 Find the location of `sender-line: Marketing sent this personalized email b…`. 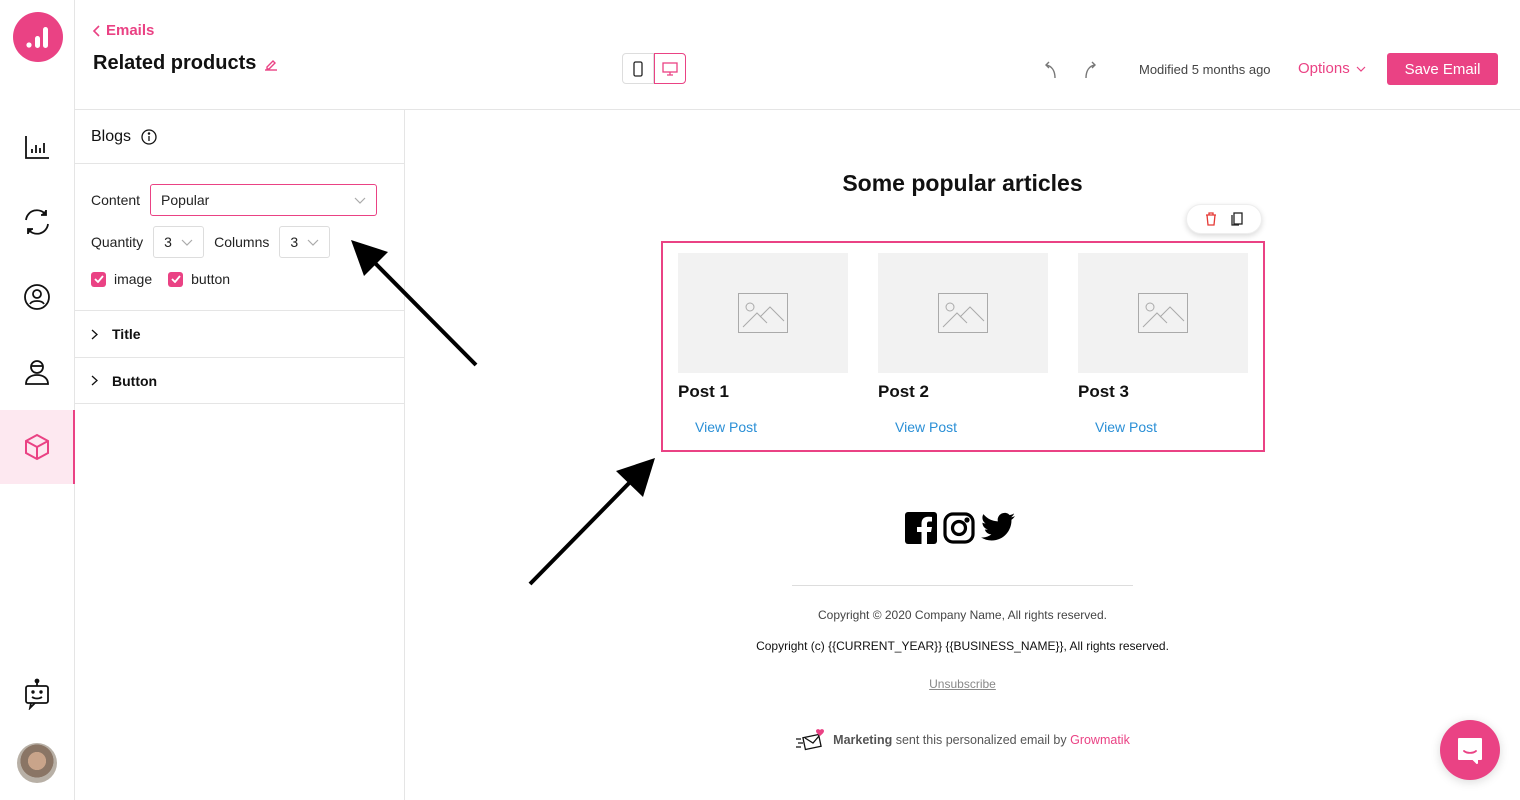

sender-line: Marketing sent this personalized email b… is located at coordinates (962, 740).